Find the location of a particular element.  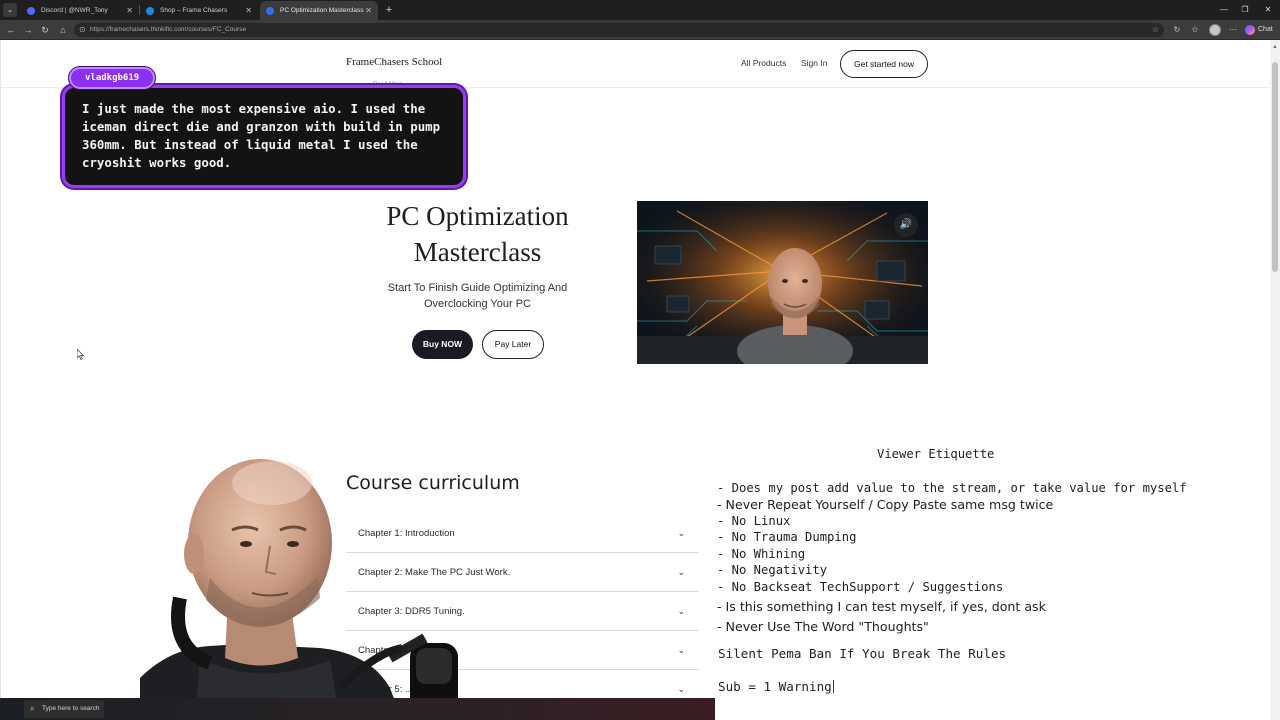

etiquette-rule: - No Backseat TechSupport / Suggestions is located at coordinates (860, 587).